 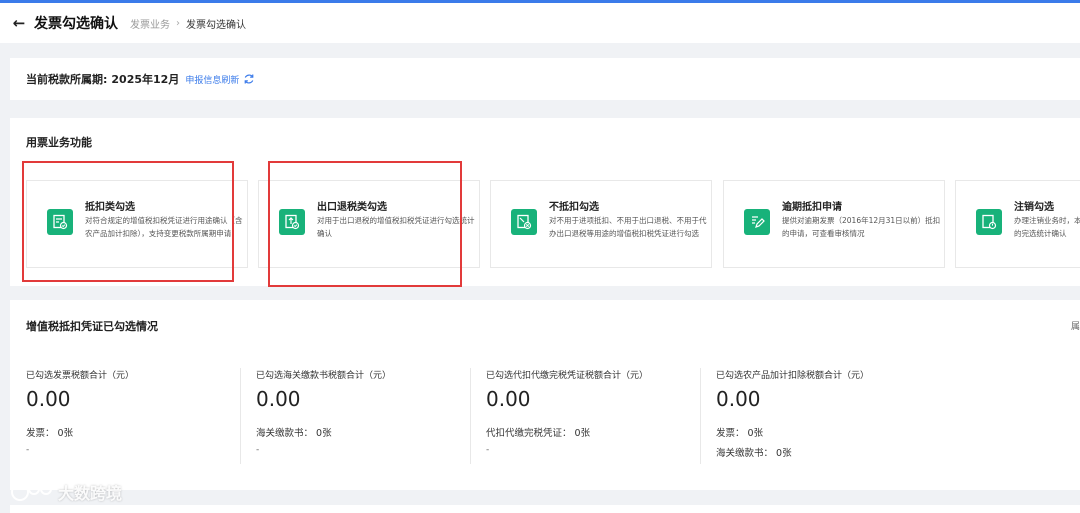 What do you see at coordinates (67, 79) in the screenshot?
I see `tax-period-label: 当前税款所属期:` at bounding box center [67, 79].